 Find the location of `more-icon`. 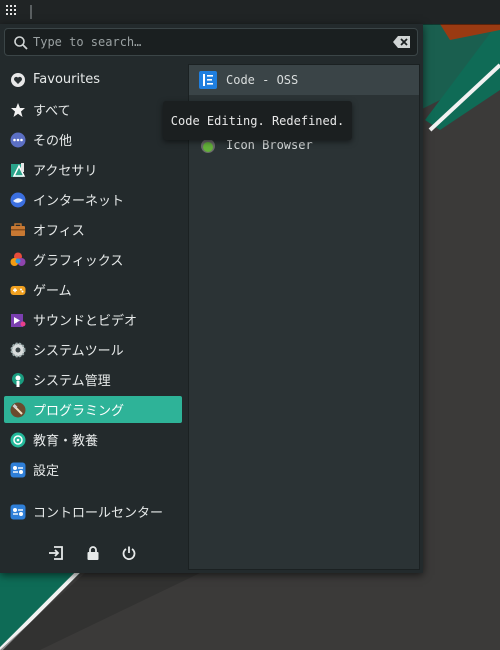

more-icon is located at coordinates (18, 139).